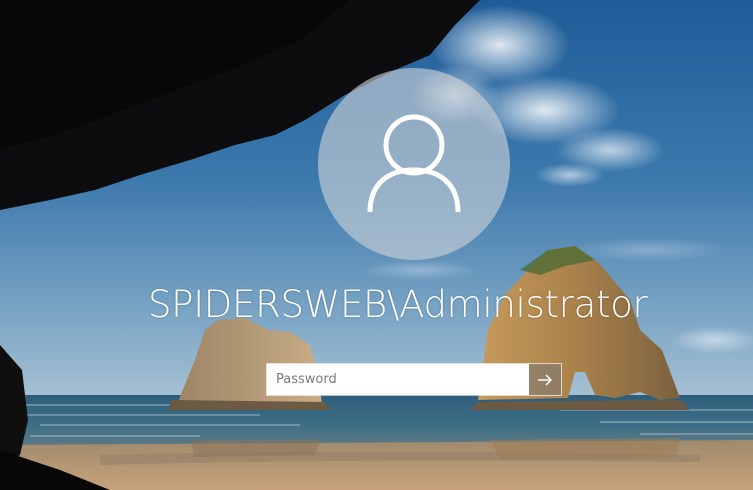 The height and width of the screenshot is (490, 753). I want to click on password-row, so click(414, 379).